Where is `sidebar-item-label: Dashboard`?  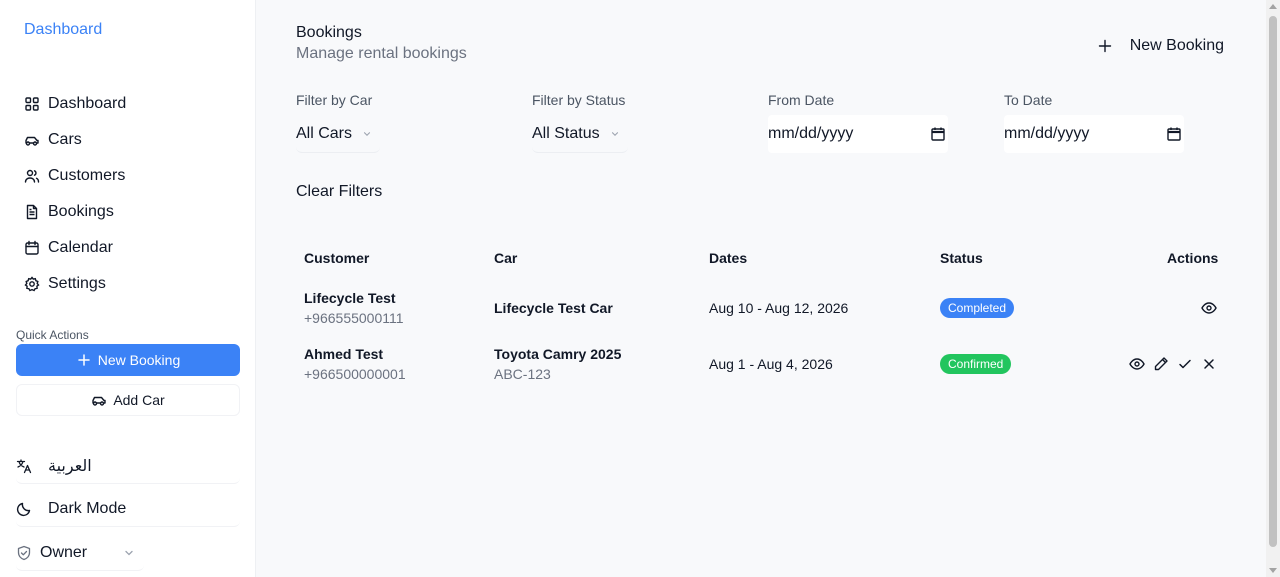
sidebar-item-label: Dashboard is located at coordinates (87, 103).